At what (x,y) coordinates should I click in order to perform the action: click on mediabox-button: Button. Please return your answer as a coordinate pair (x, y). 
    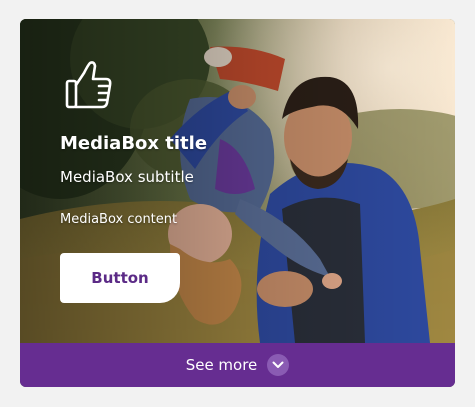
    Looking at the image, I should click on (120, 278).